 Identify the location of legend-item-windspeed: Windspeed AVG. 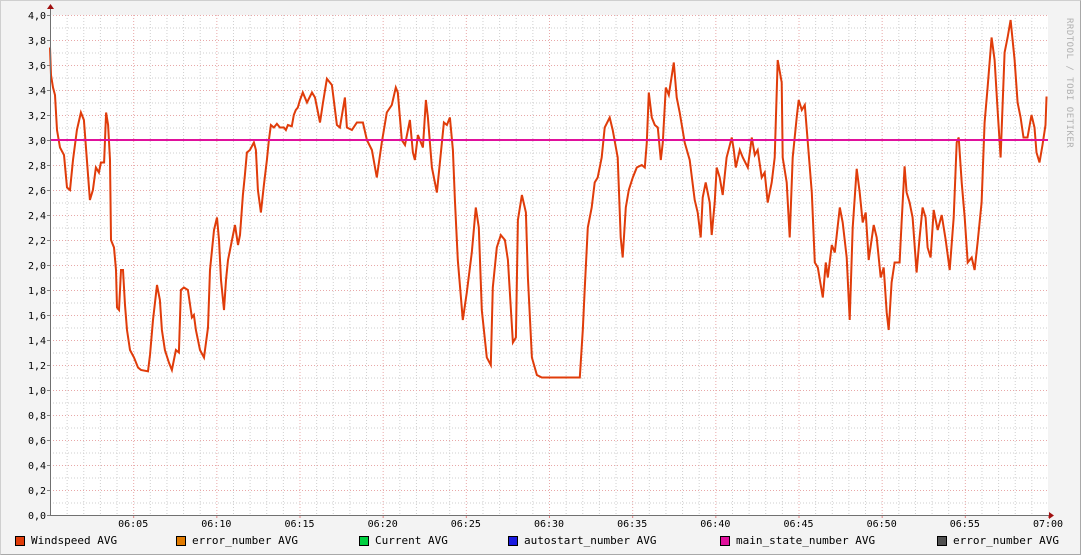
(66, 540).